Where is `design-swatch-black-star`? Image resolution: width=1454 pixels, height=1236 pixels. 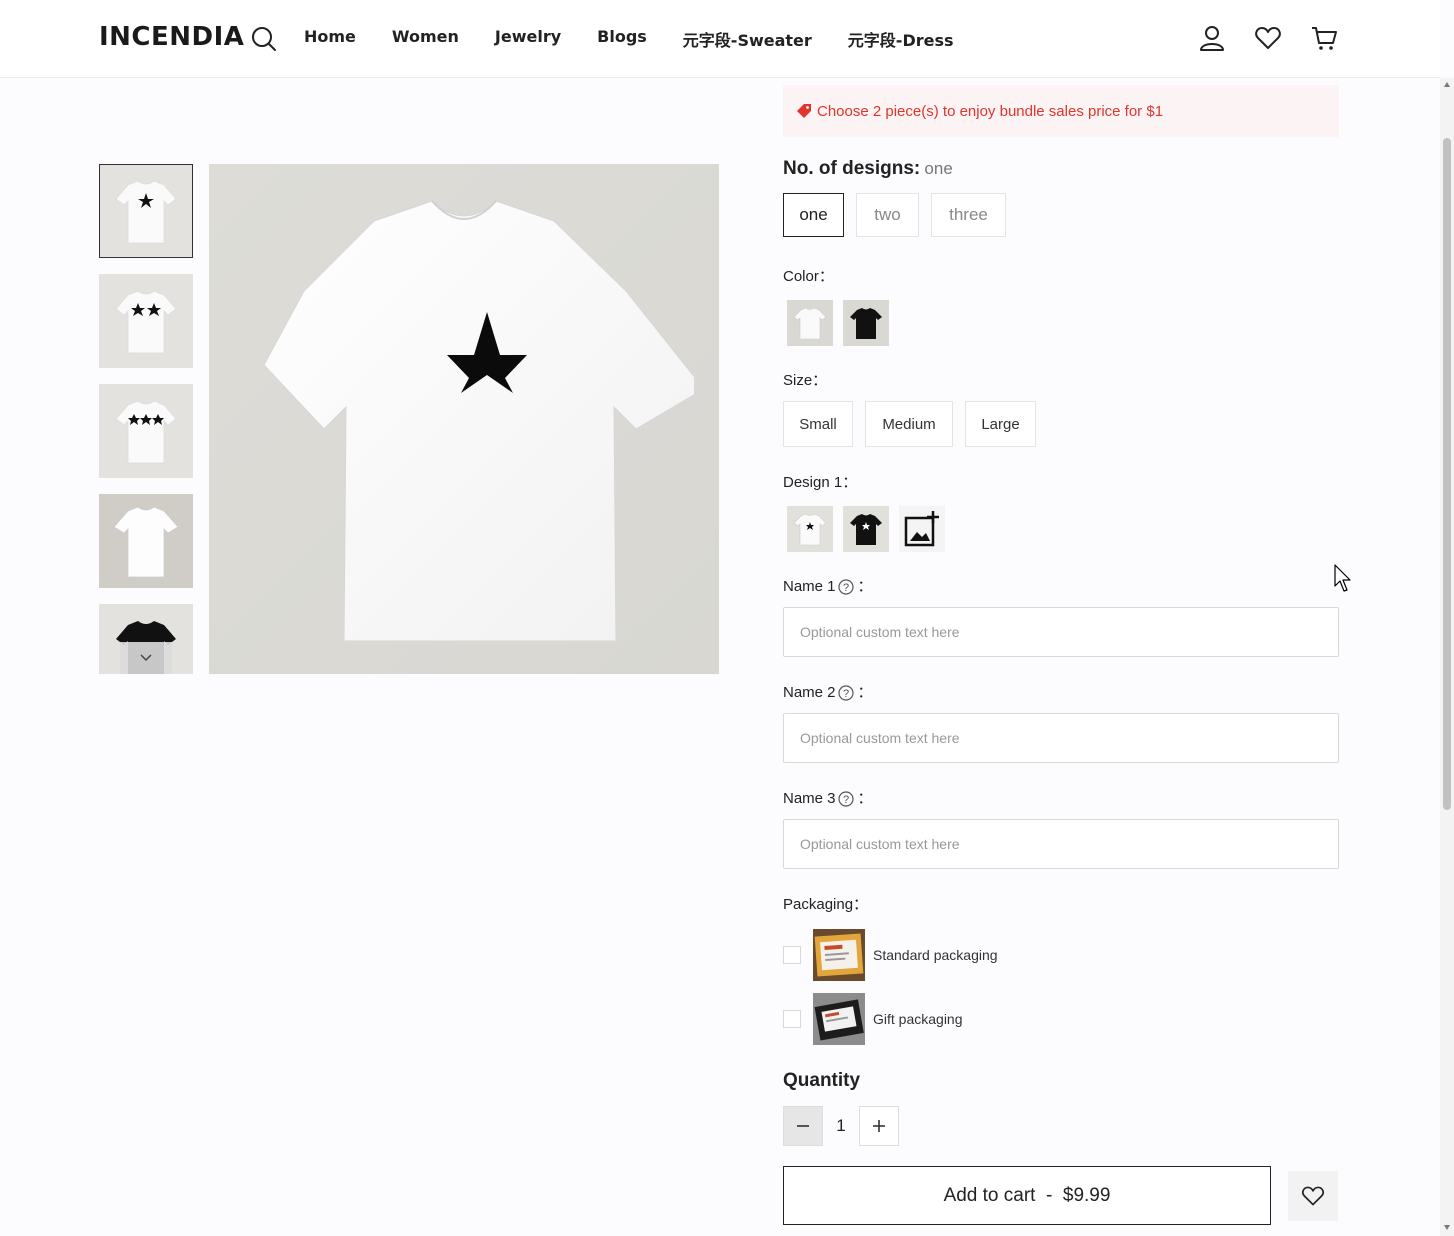
design-swatch-black-star is located at coordinates (866, 529).